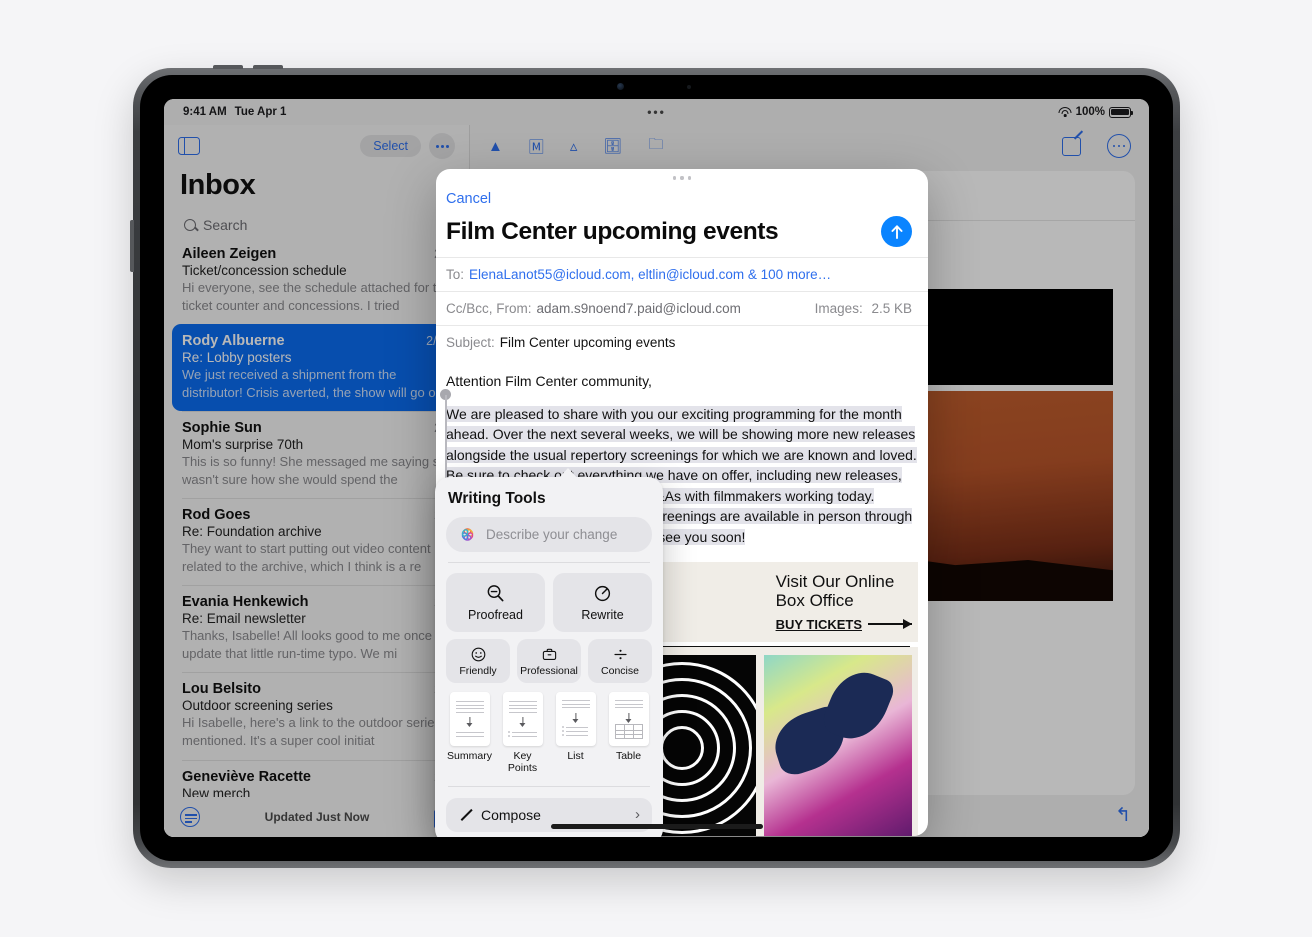  I want to click on rewrite-button: Rewrite, so click(602, 602).